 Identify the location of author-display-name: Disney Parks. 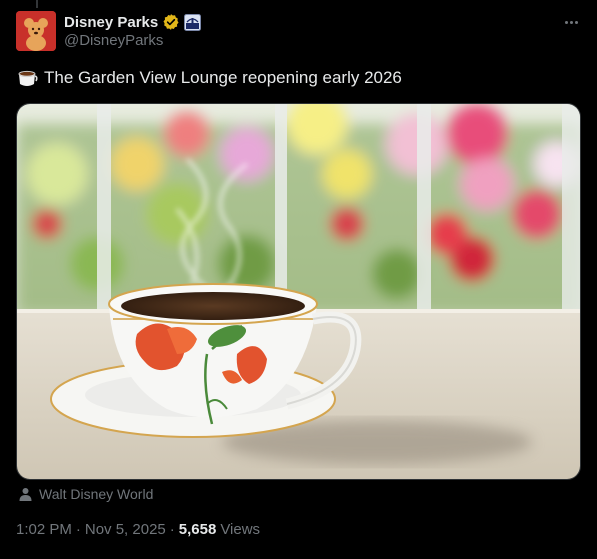
(111, 22).